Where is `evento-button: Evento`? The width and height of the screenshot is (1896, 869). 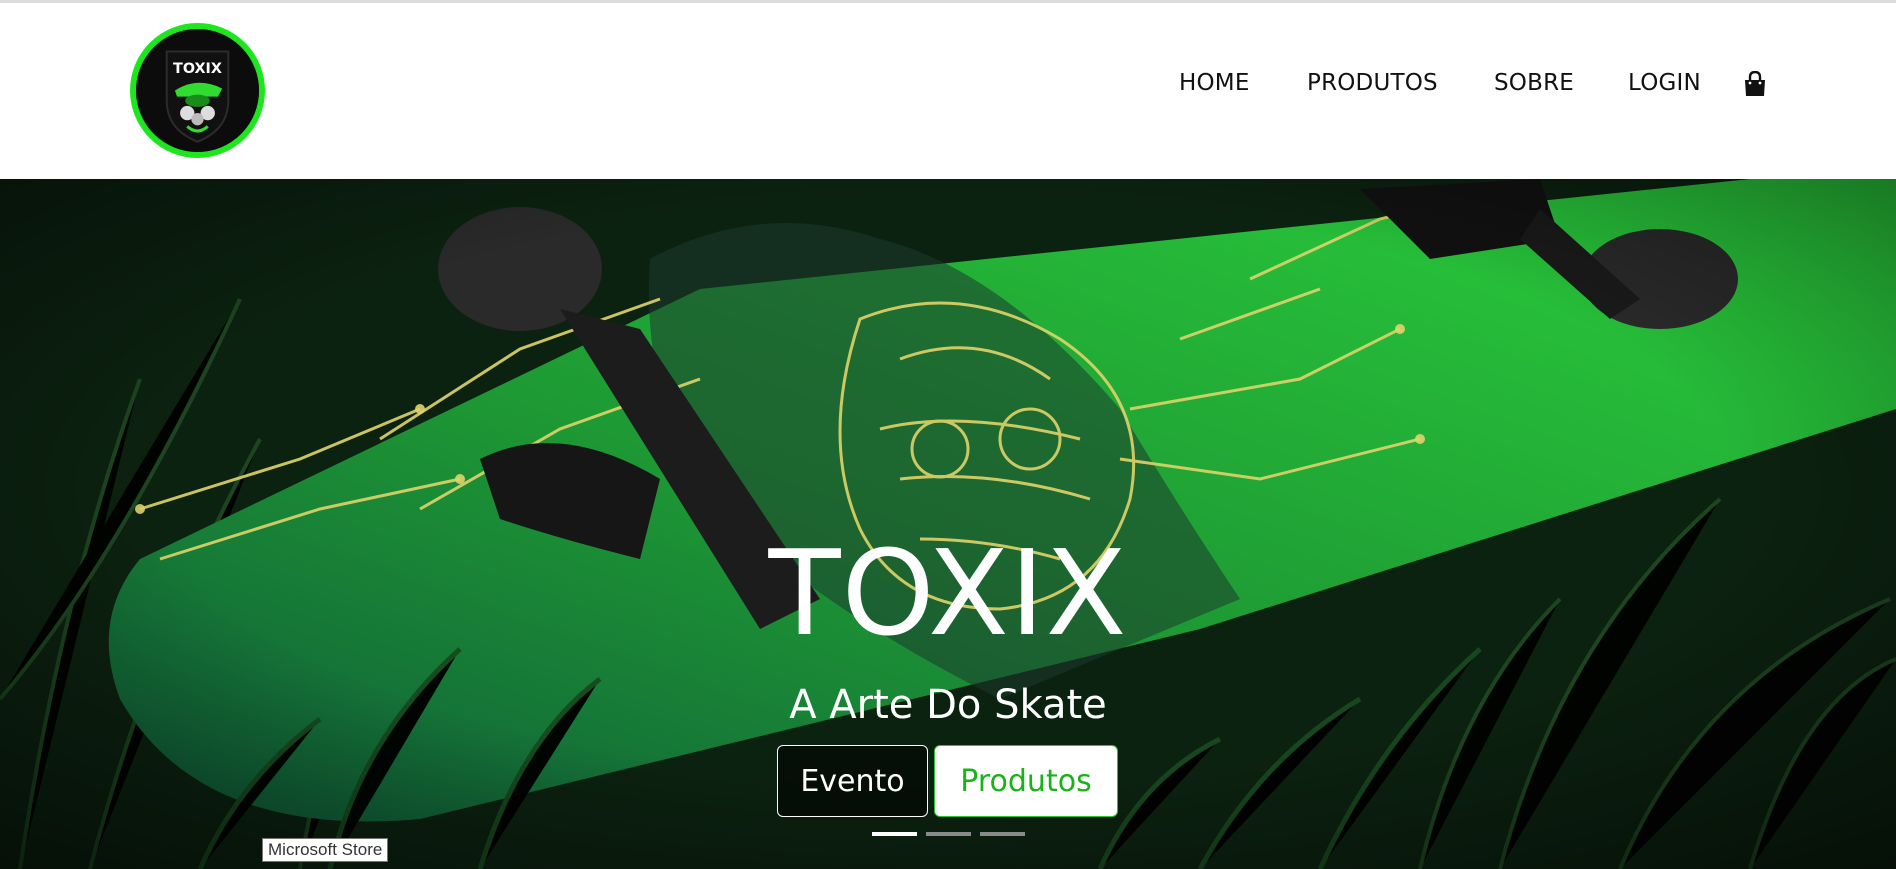
evento-button: Evento is located at coordinates (852, 781).